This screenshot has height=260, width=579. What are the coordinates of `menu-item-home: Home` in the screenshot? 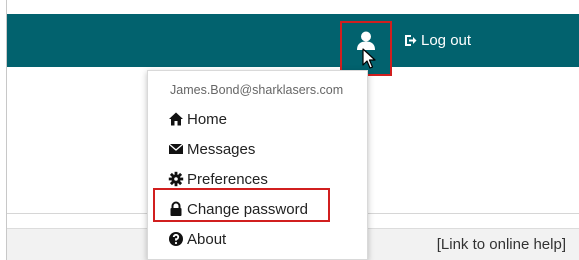 It's located at (197, 119).